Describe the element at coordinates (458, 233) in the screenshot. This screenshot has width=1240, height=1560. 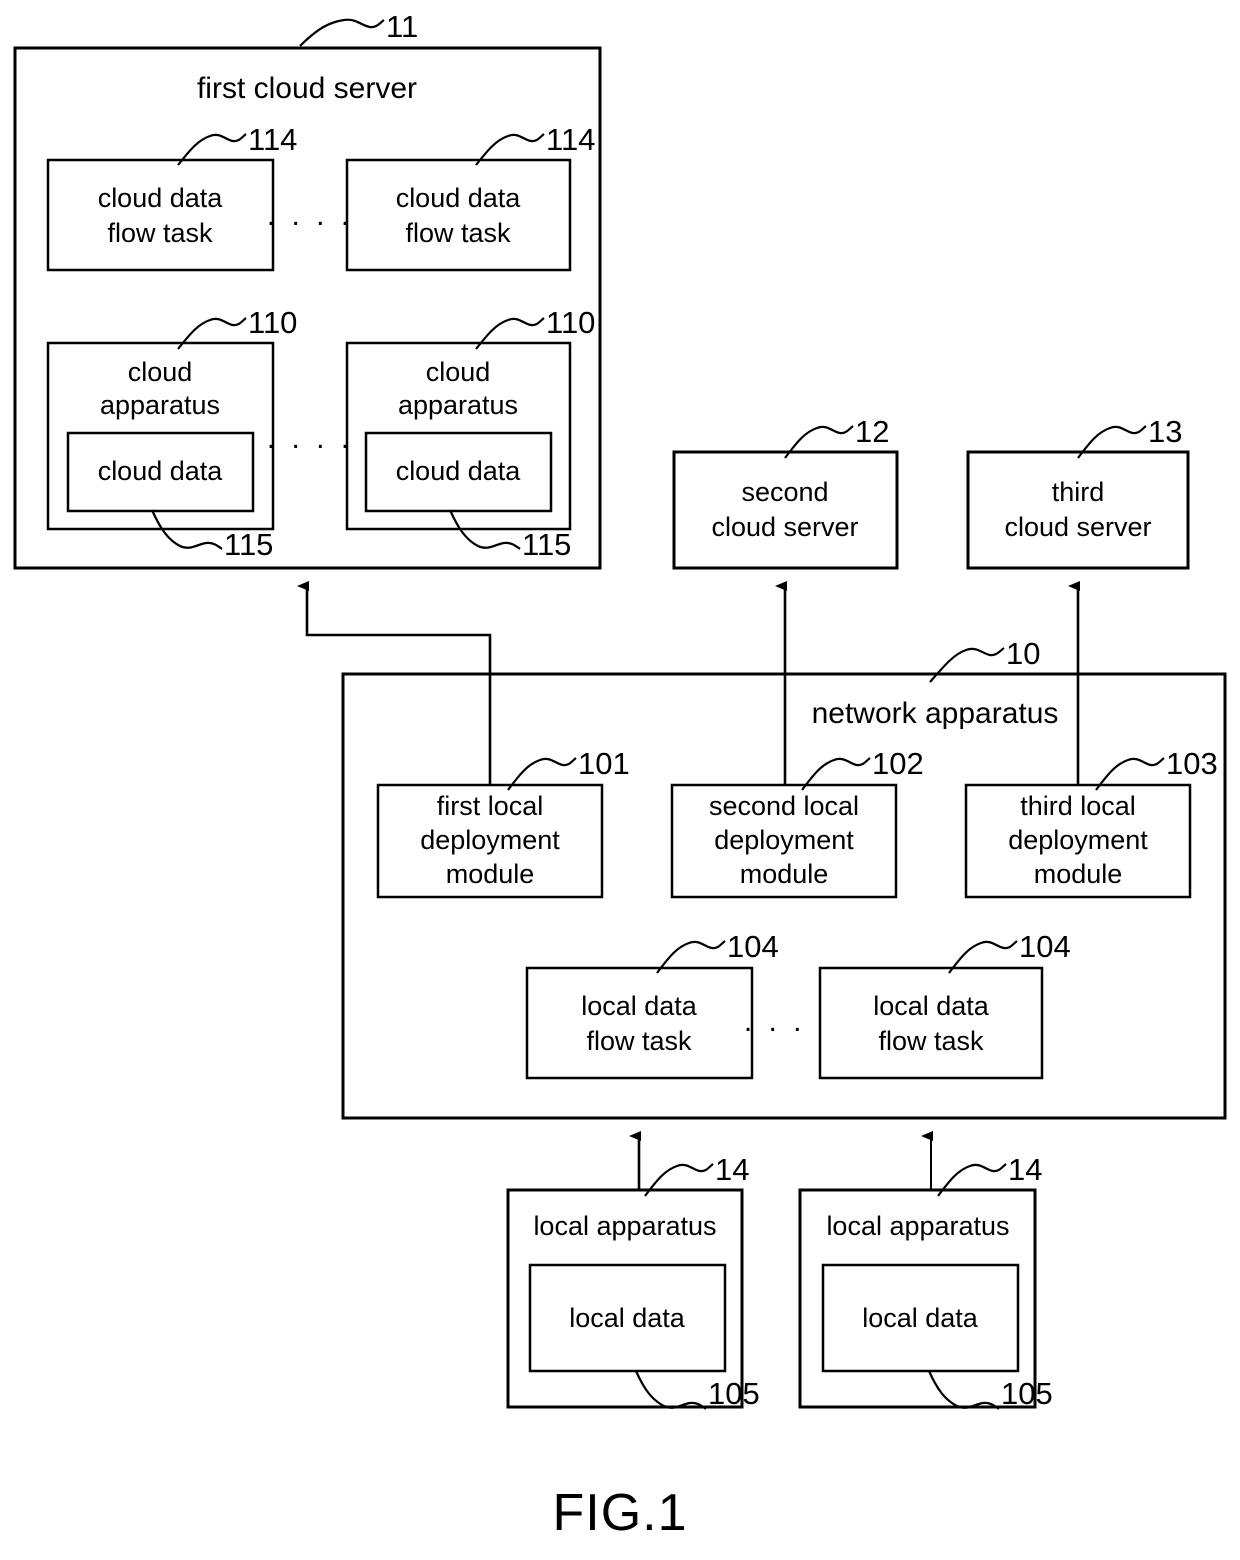
I see `cloud-data-flow-task-2-line2: flow task` at that location.